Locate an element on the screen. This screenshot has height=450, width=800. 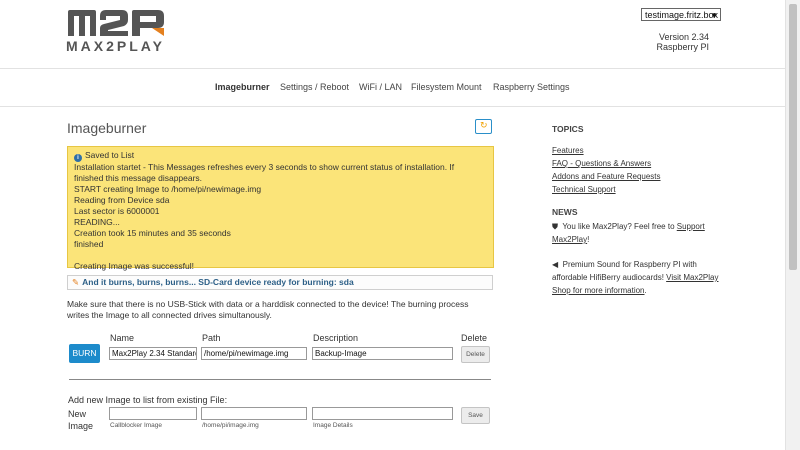
max2play-logo is located at coordinates (116, 23).